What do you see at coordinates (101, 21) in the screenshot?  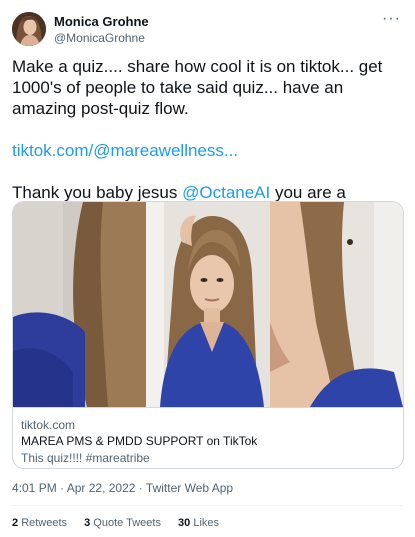 I see `author-name: Monica Grohne` at bounding box center [101, 21].